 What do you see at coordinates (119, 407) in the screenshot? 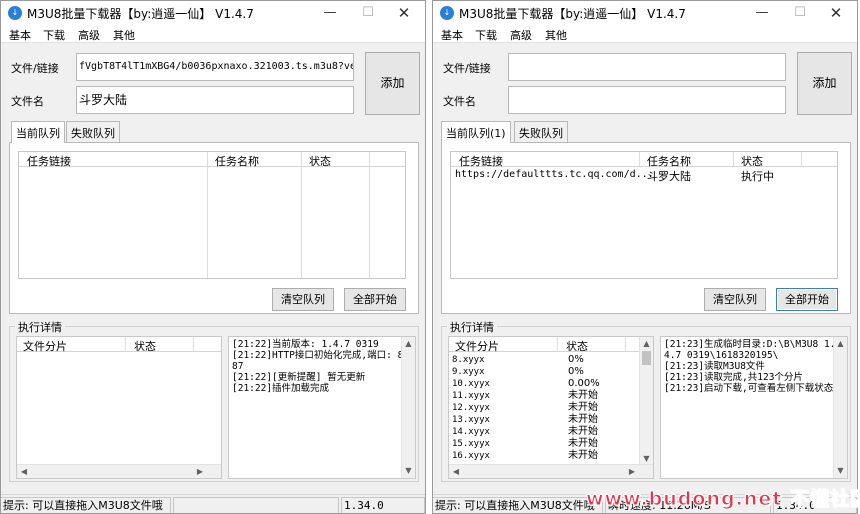
I see `segment-list: 文件分片 状态 ◀ ▶` at bounding box center [119, 407].